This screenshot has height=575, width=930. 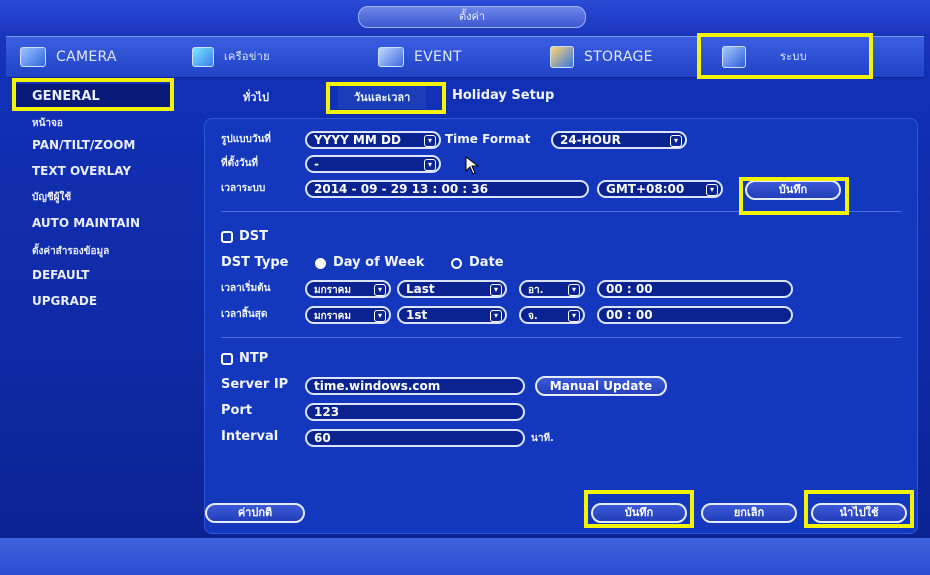 What do you see at coordinates (86, 223) in the screenshot?
I see `sidebar-item-auto-maintain: AUTO MAINTAIN` at bounding box center [86, 223].